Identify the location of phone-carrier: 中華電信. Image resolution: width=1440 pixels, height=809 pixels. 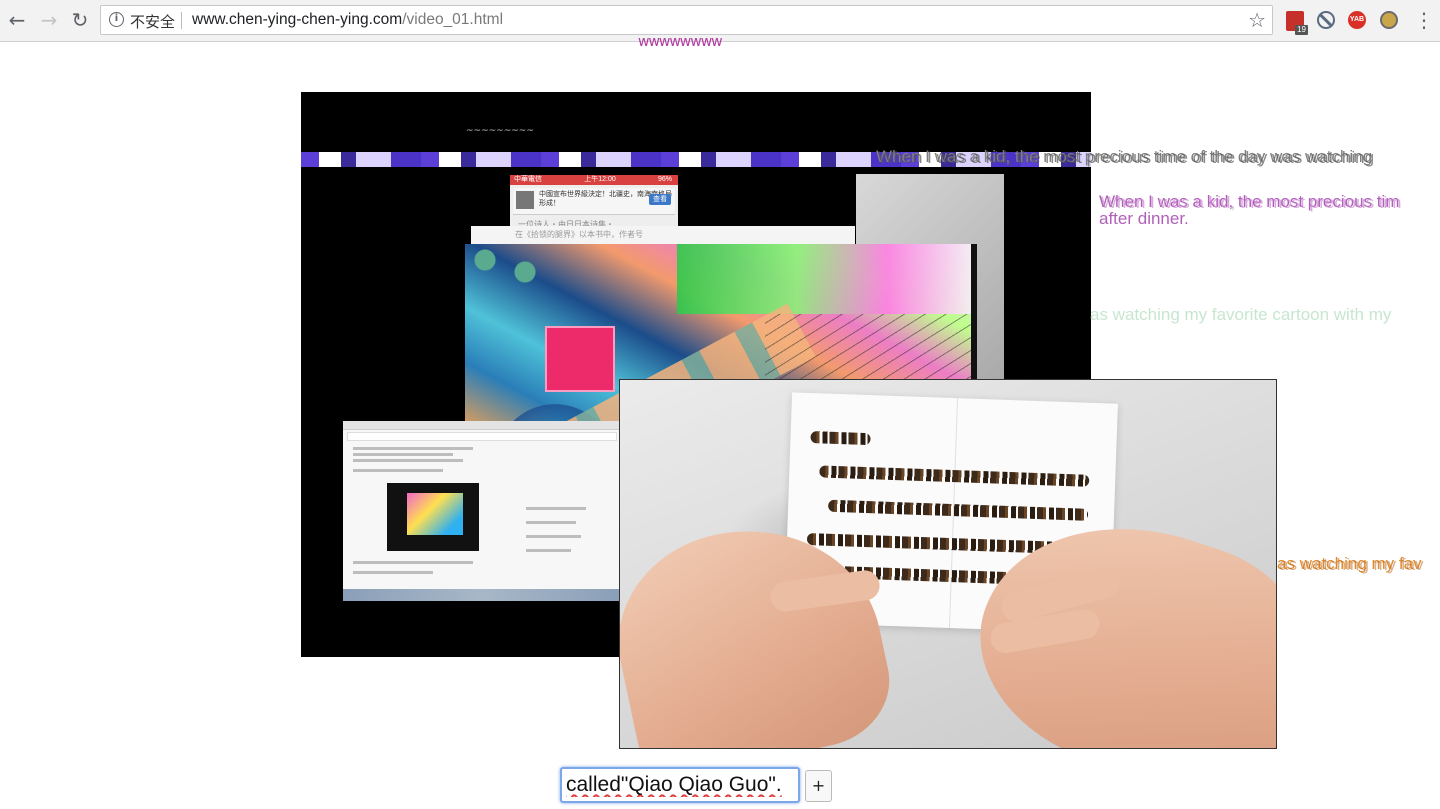
(528, 179).